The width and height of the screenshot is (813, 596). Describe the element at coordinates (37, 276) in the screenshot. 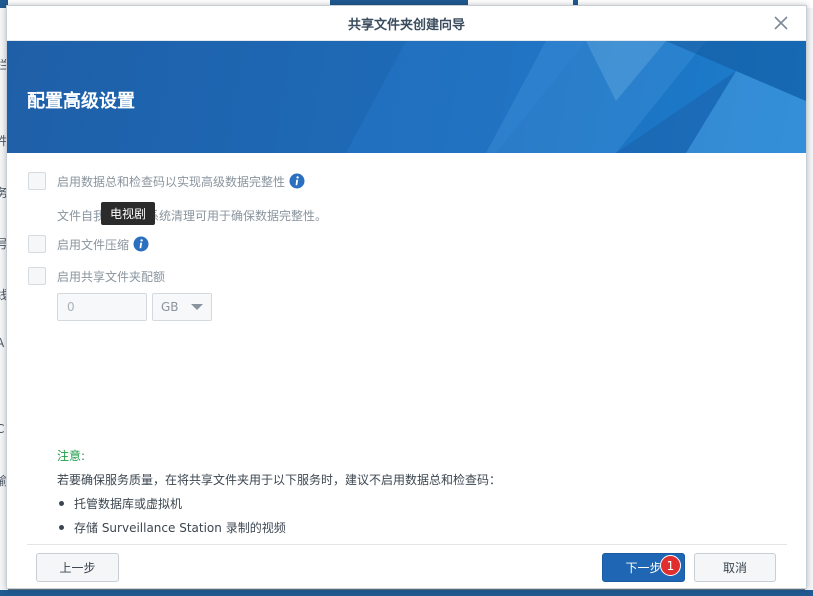

I see `quota-checkbox` at that location.